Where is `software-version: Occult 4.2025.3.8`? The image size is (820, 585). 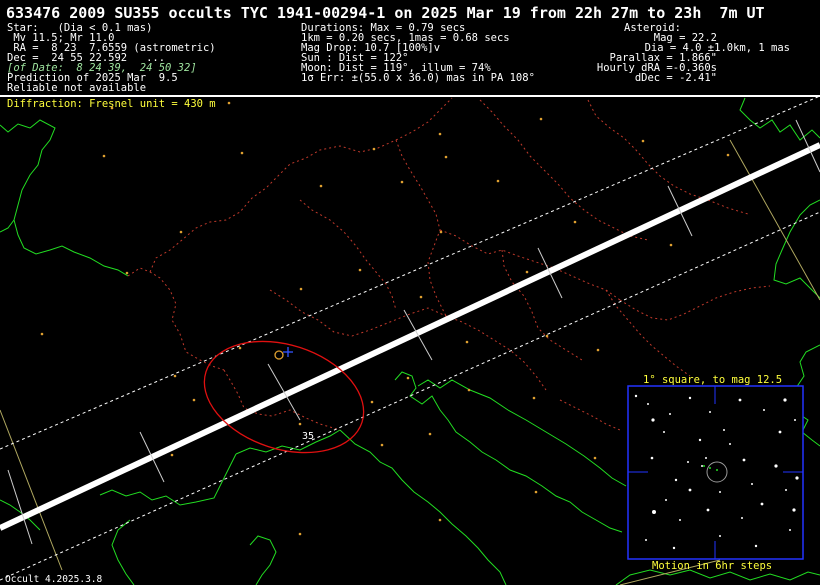
software-version: Occult 4.2025.3.8 is located at coordinates (54, 579).